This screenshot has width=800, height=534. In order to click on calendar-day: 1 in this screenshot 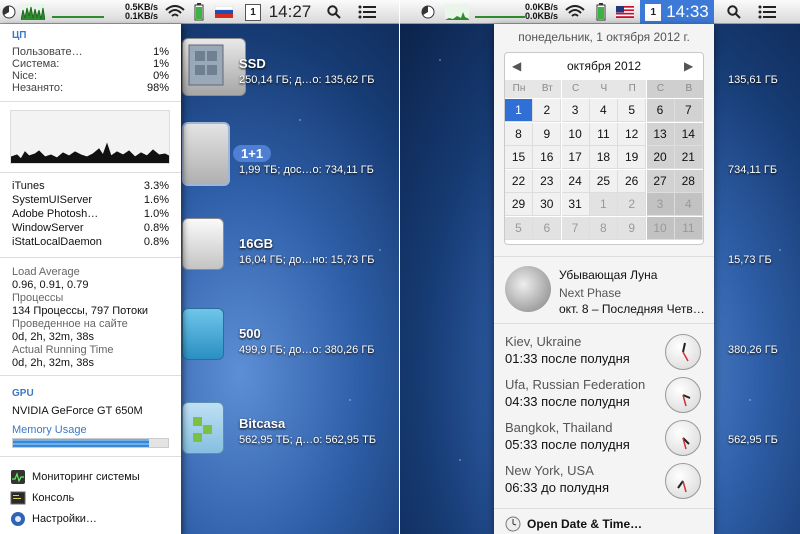, I will do `click(603, 204)`.